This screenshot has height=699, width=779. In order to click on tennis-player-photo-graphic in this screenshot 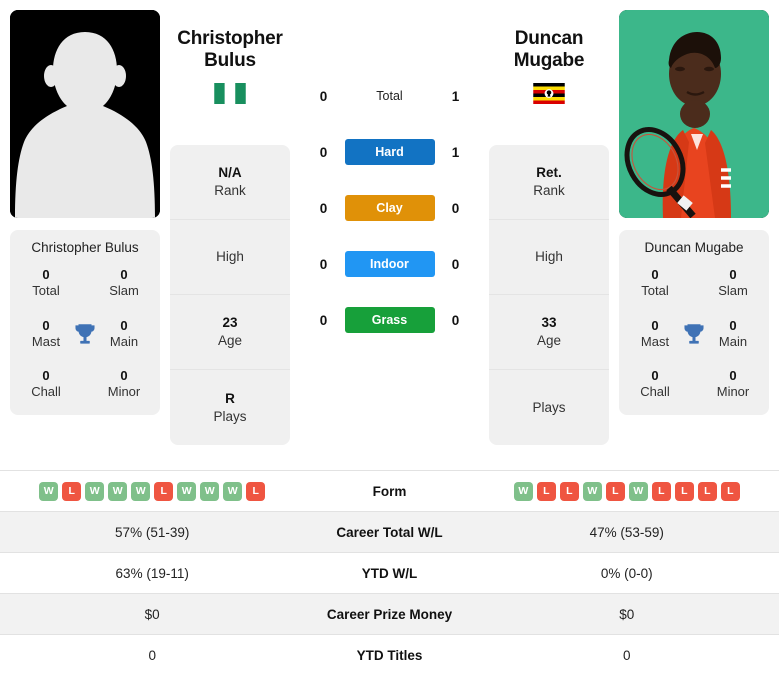, I will do `click(694, 114)`.